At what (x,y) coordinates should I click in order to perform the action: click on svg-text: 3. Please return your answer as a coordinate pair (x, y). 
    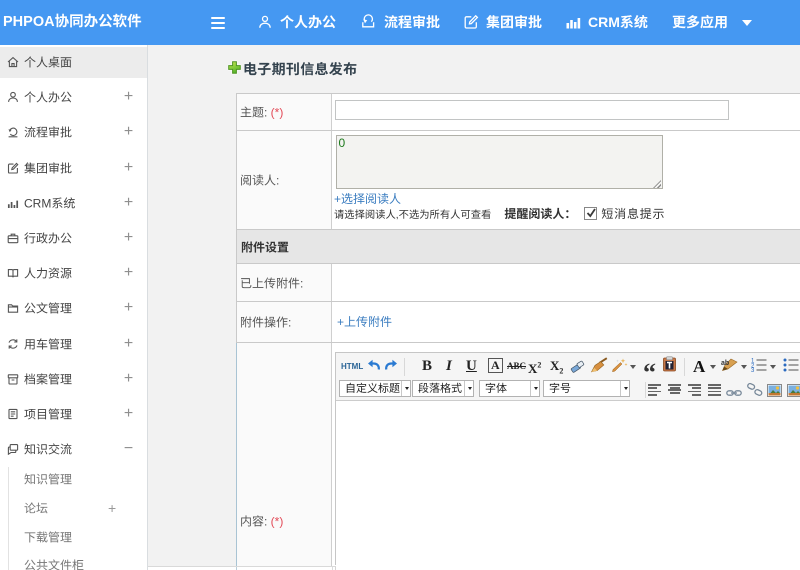
    Looking at the image, I should click on (753, 370).